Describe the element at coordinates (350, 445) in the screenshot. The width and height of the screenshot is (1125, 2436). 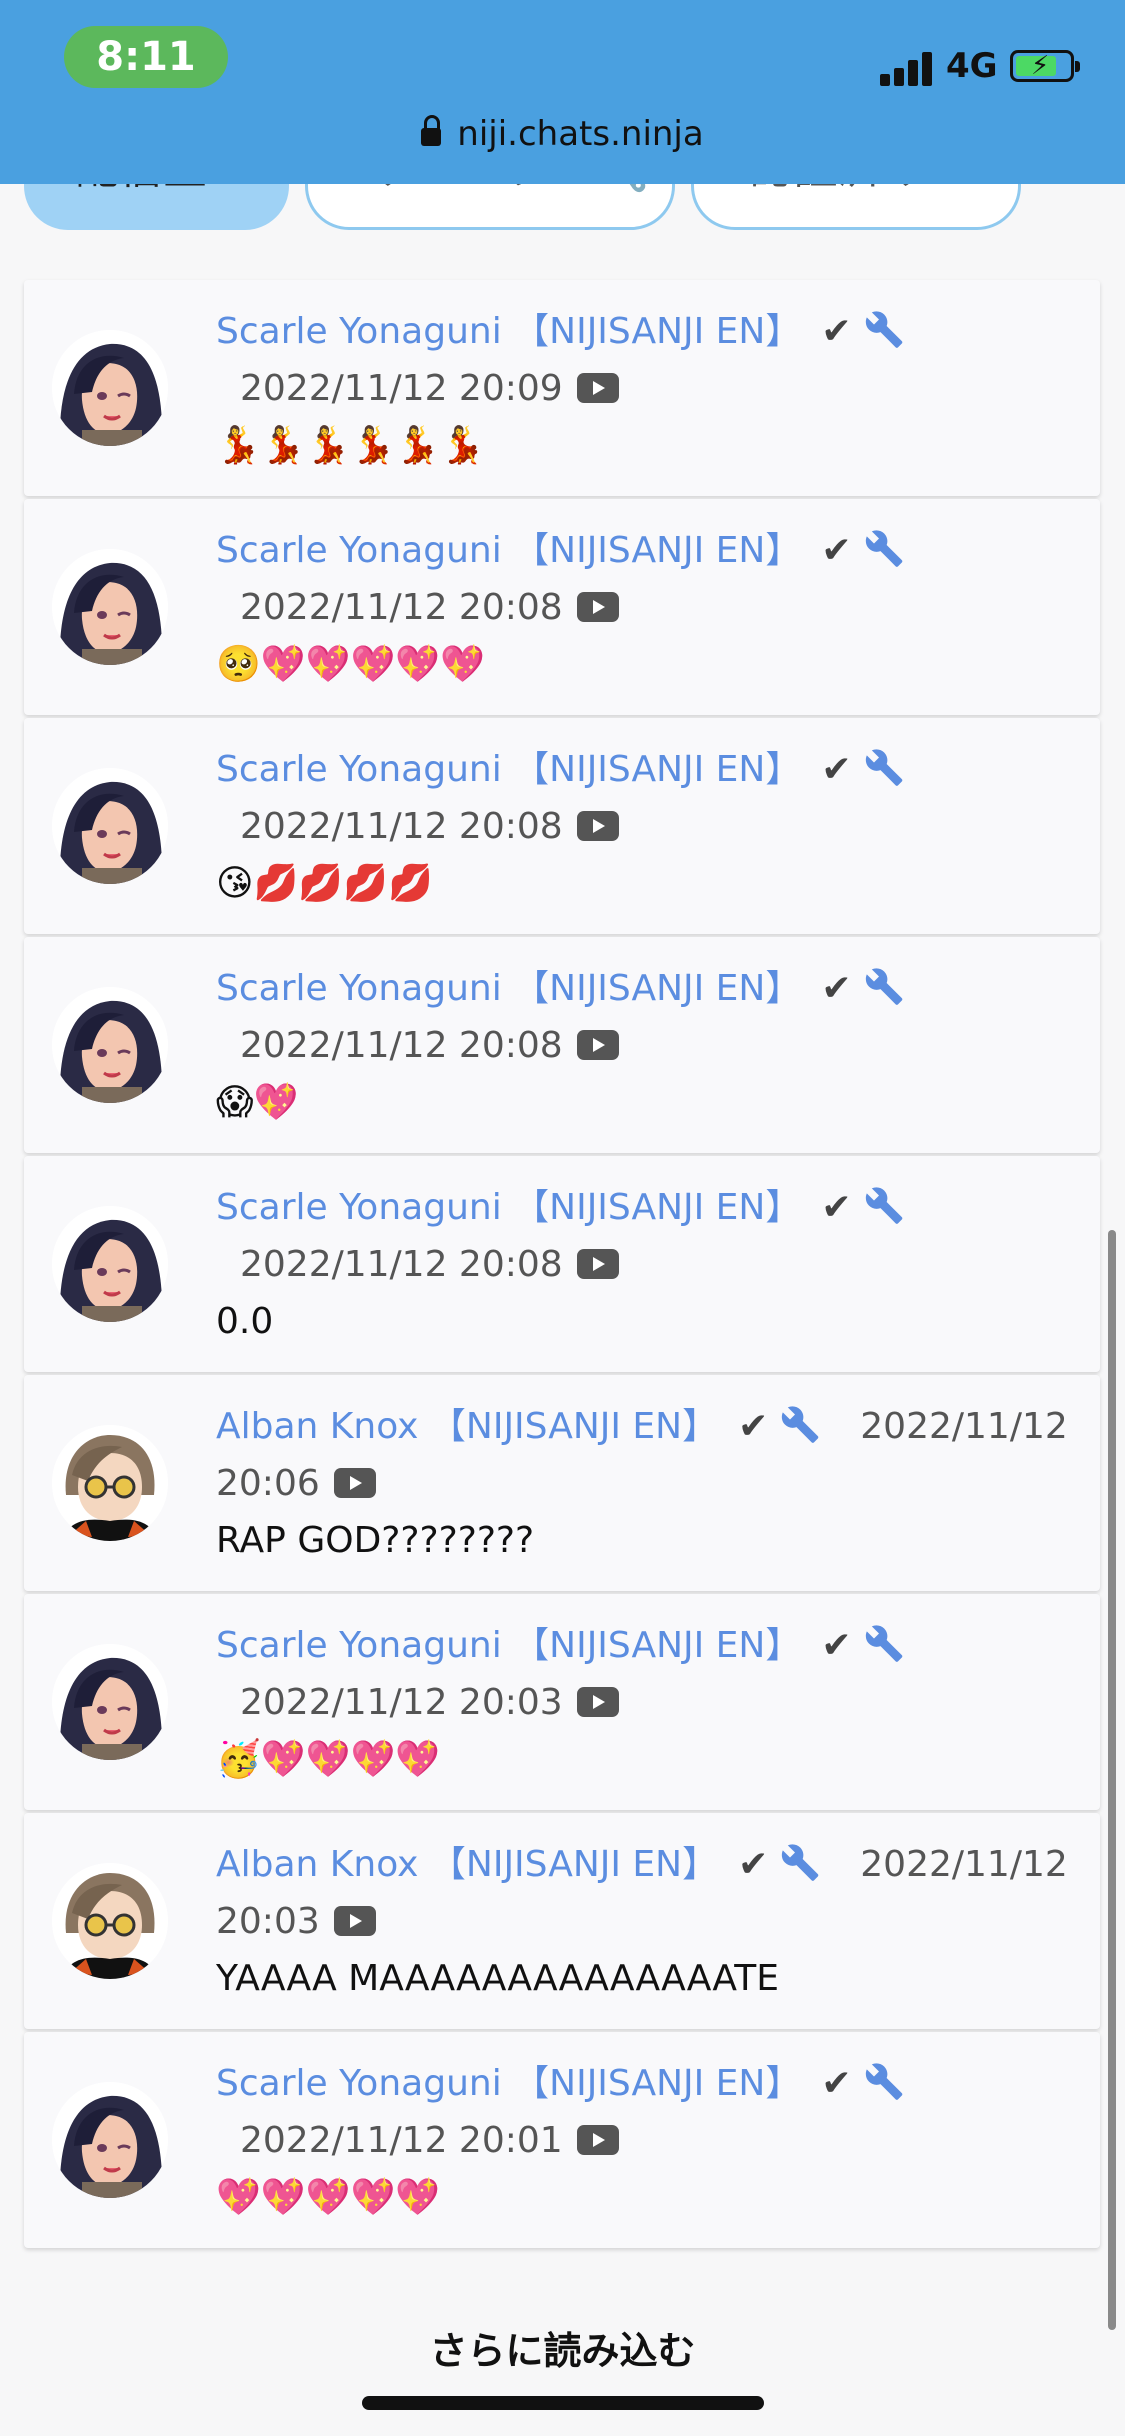
I see `message-text: 💃💃💃💃💃💃` at that location.